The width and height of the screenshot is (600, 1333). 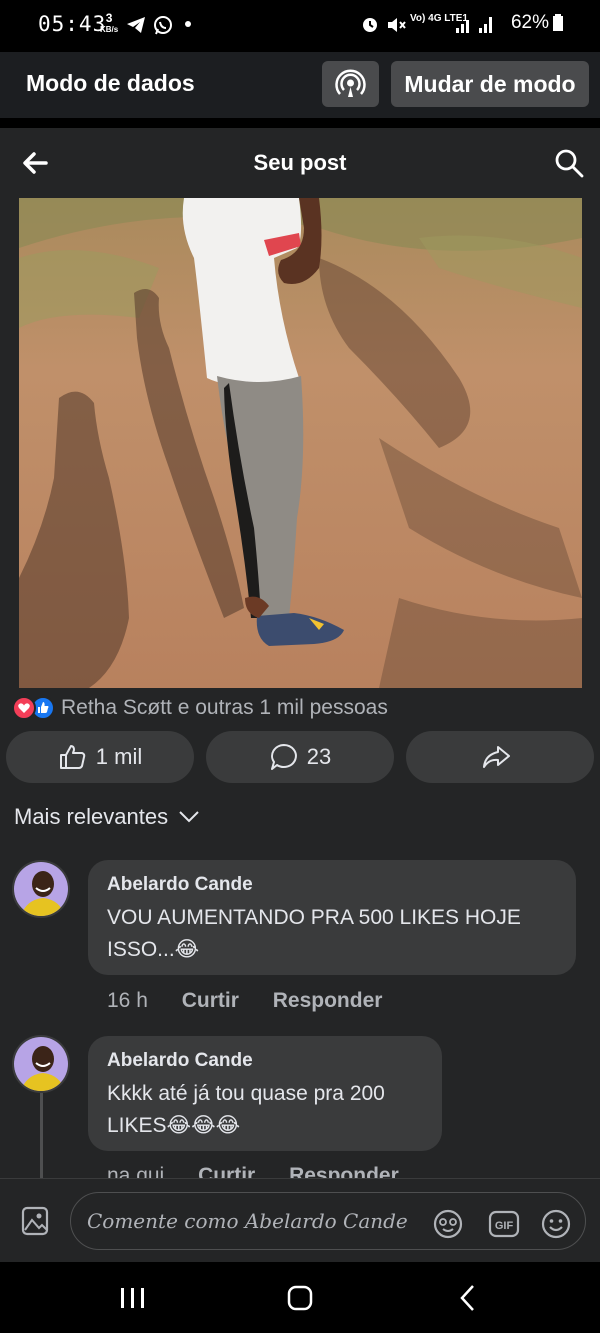 What do you see at coordinates (24, 708) in the screenshot?
I see `love-reaction-icon` at bounding box center [24, 708].